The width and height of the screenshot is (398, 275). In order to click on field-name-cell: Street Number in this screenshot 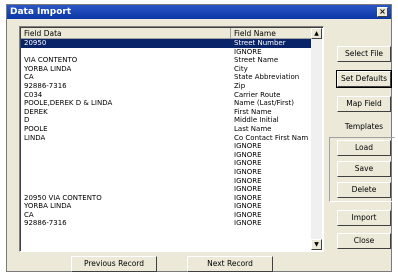, I will do `click(260, 43)`.